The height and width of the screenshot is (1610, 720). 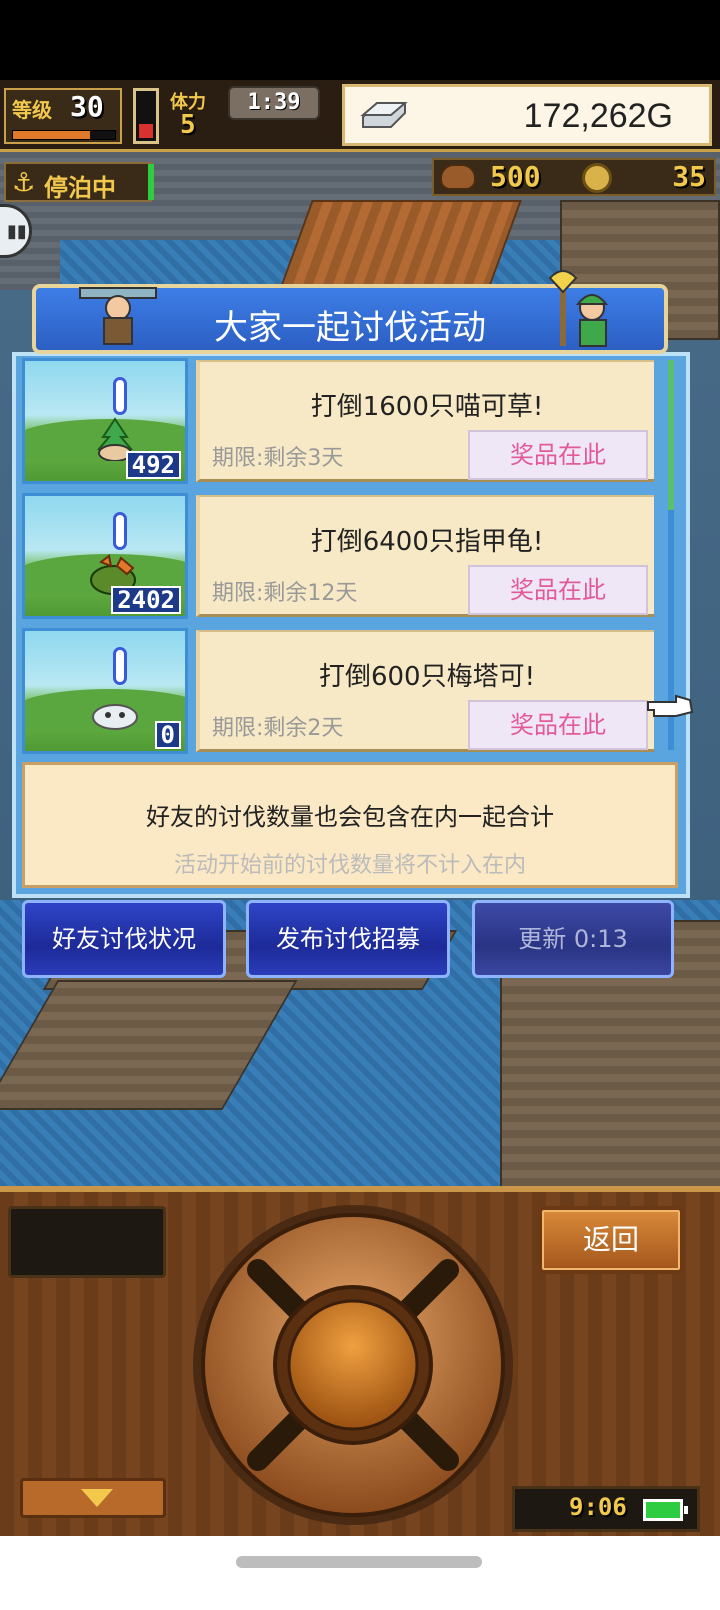 What do you see at coordinates (359, 1562) in the screenshot?
I see `home-indicator` at bounding box center [359, 1562].